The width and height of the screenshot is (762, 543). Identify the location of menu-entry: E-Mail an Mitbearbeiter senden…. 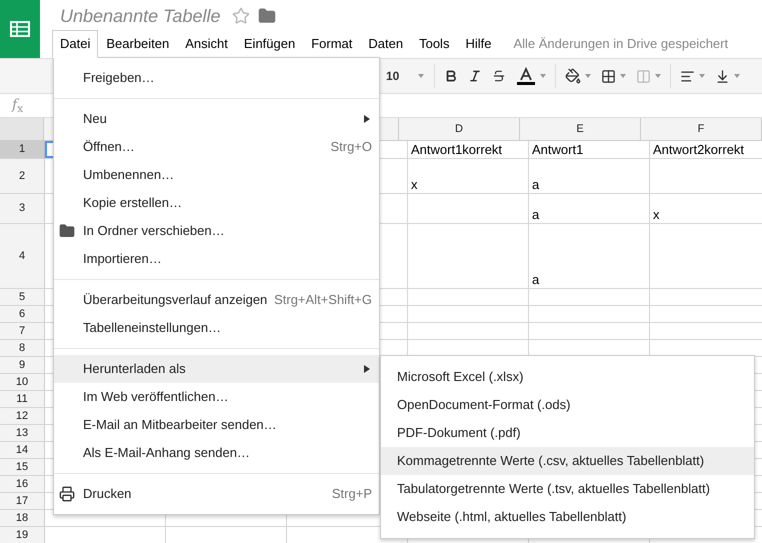
(216, 425).